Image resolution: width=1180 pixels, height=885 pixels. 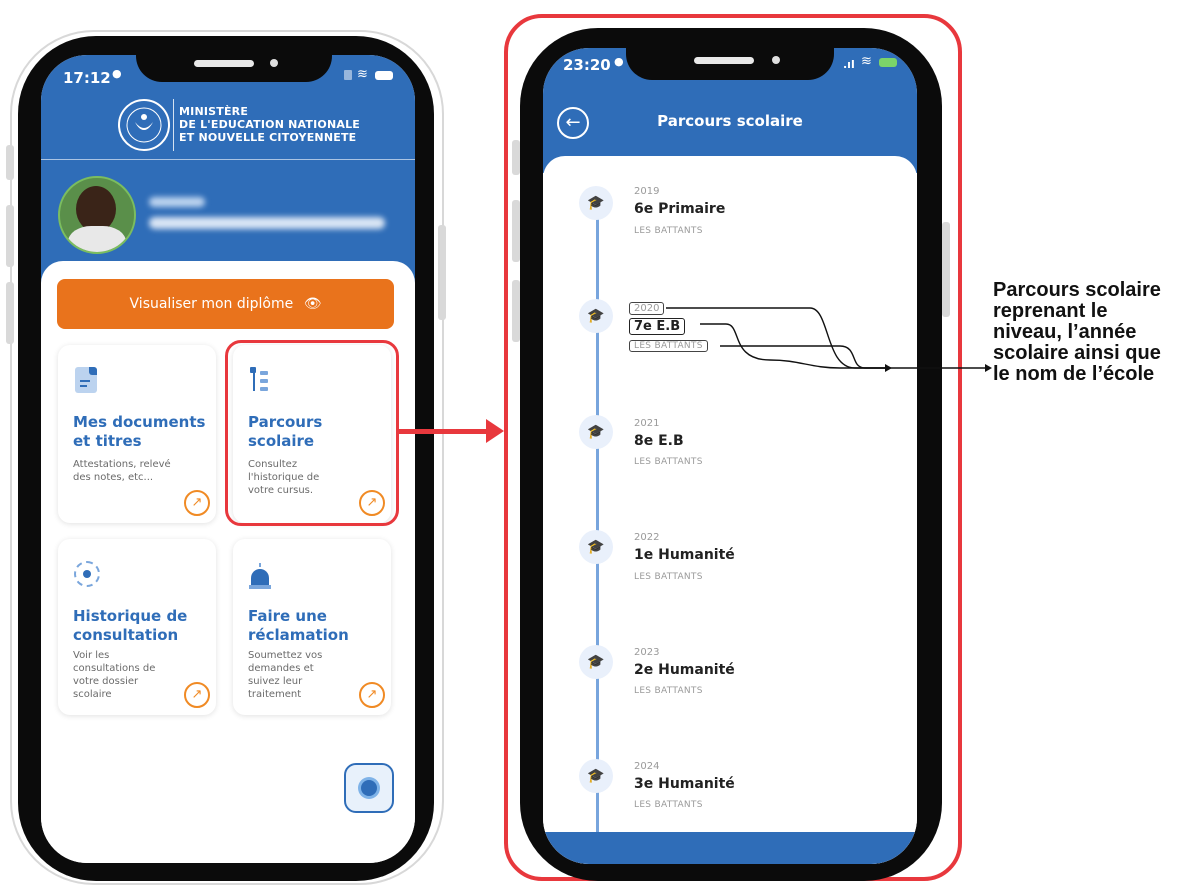 What do you see at coordinates (829, 339) in the screenshot?
I see `annotation-connectors` at bounding box center [829, 339].